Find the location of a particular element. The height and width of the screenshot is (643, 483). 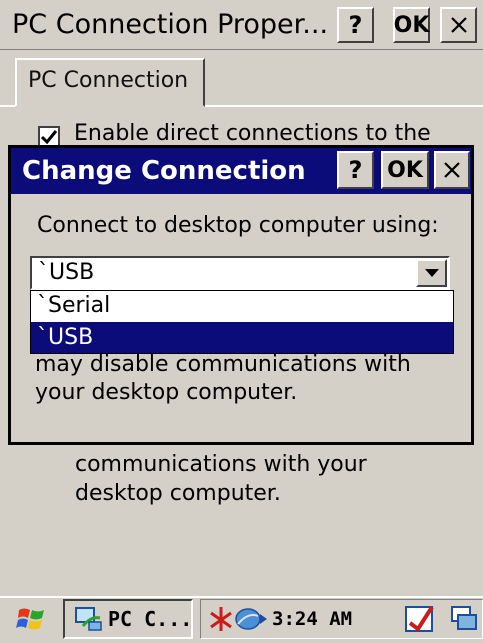

dialog-note-line2: your desktop computer. is located at coordinates (166, 392).